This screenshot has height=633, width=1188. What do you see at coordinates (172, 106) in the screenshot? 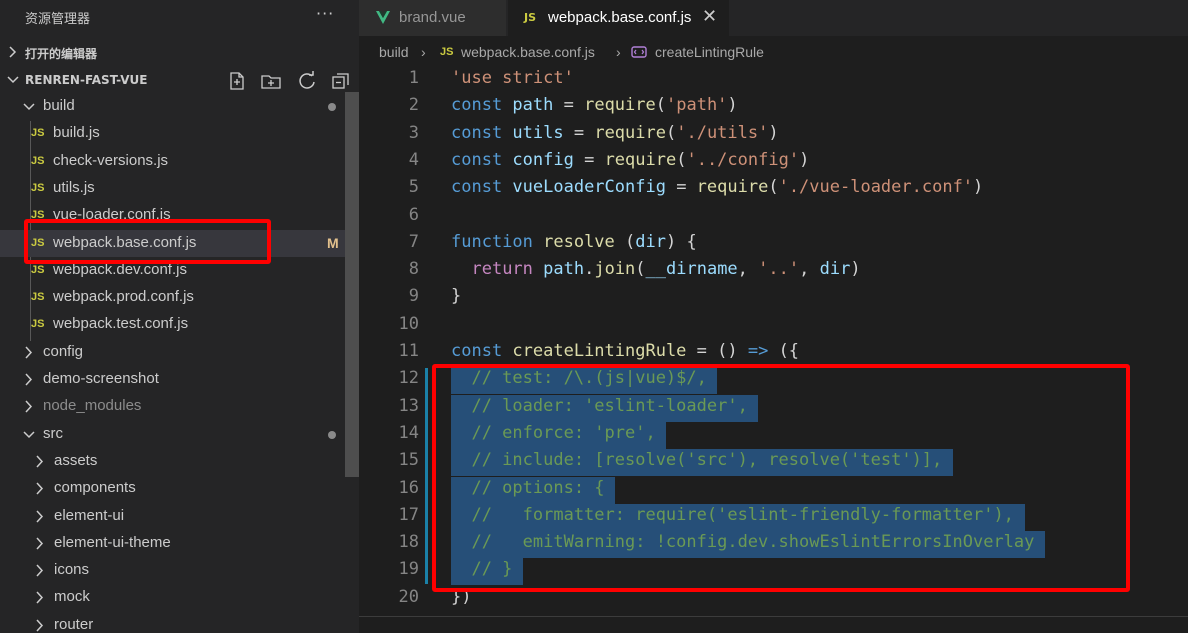
I see `tree-folder: build` at bounding box center [172, 106].